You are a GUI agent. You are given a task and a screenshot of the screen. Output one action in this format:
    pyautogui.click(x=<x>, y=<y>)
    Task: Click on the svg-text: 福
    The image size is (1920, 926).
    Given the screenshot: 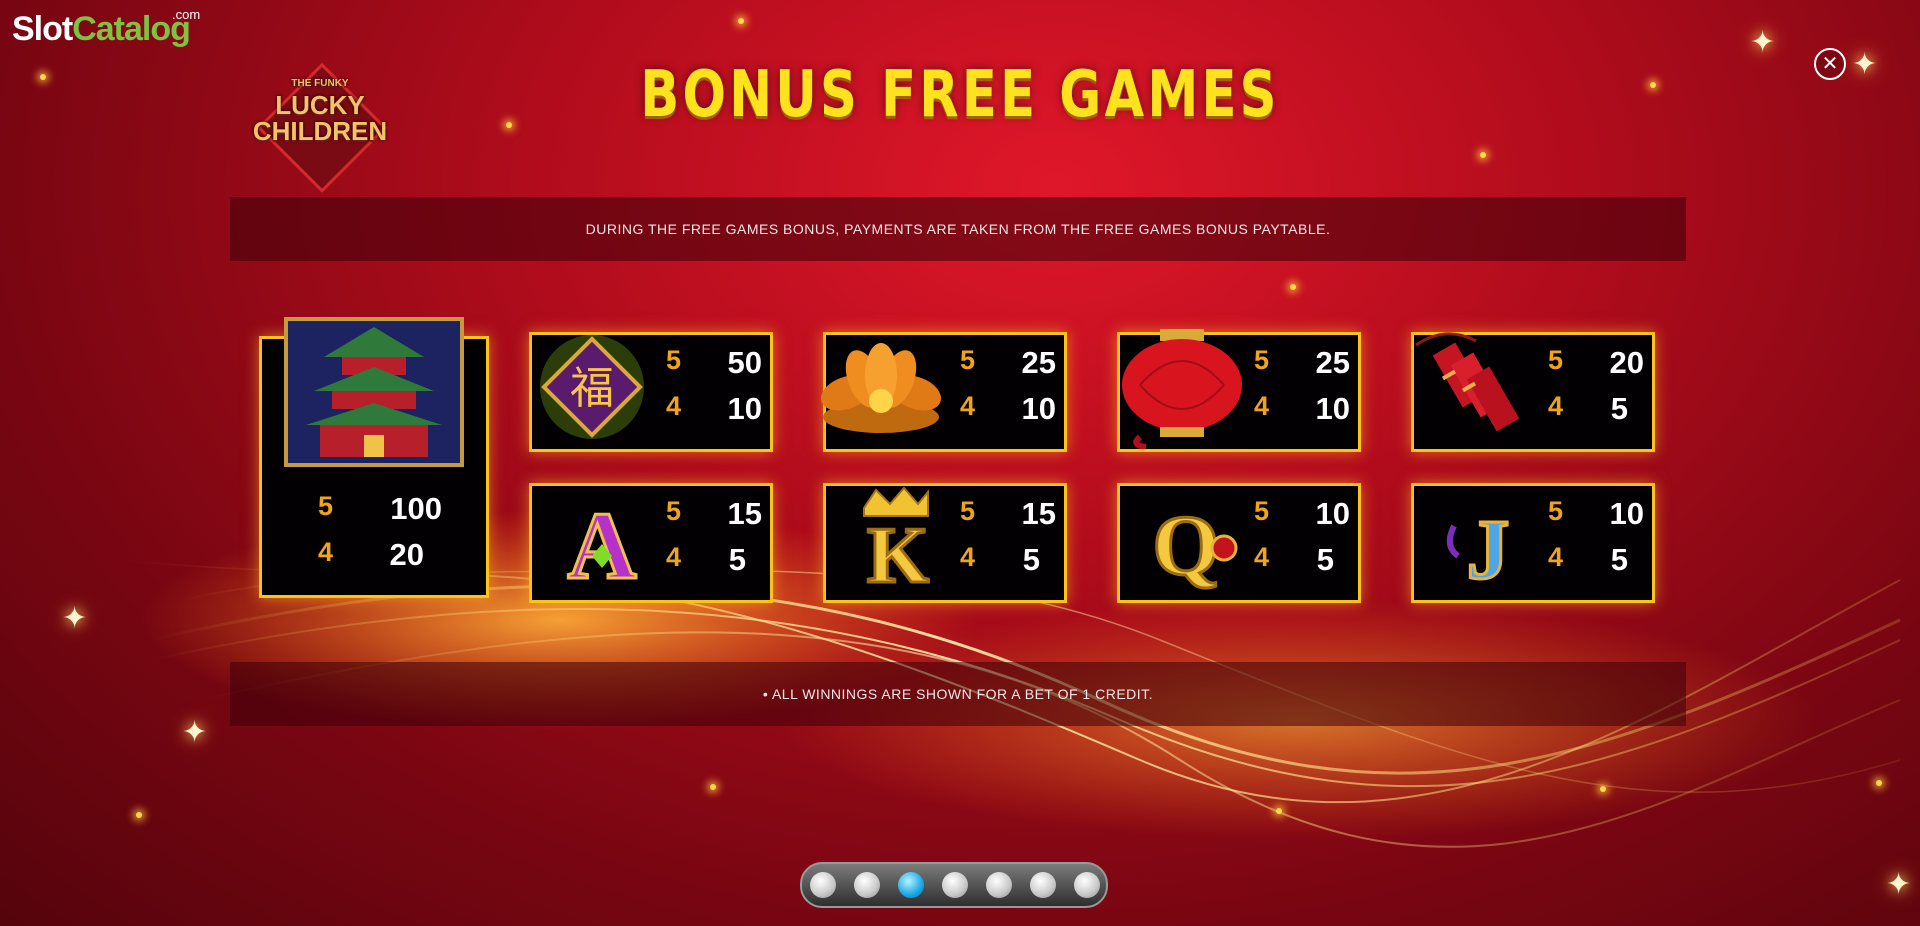 What is the action you would take?
    pyautogui.click(x=592, y=388)
    